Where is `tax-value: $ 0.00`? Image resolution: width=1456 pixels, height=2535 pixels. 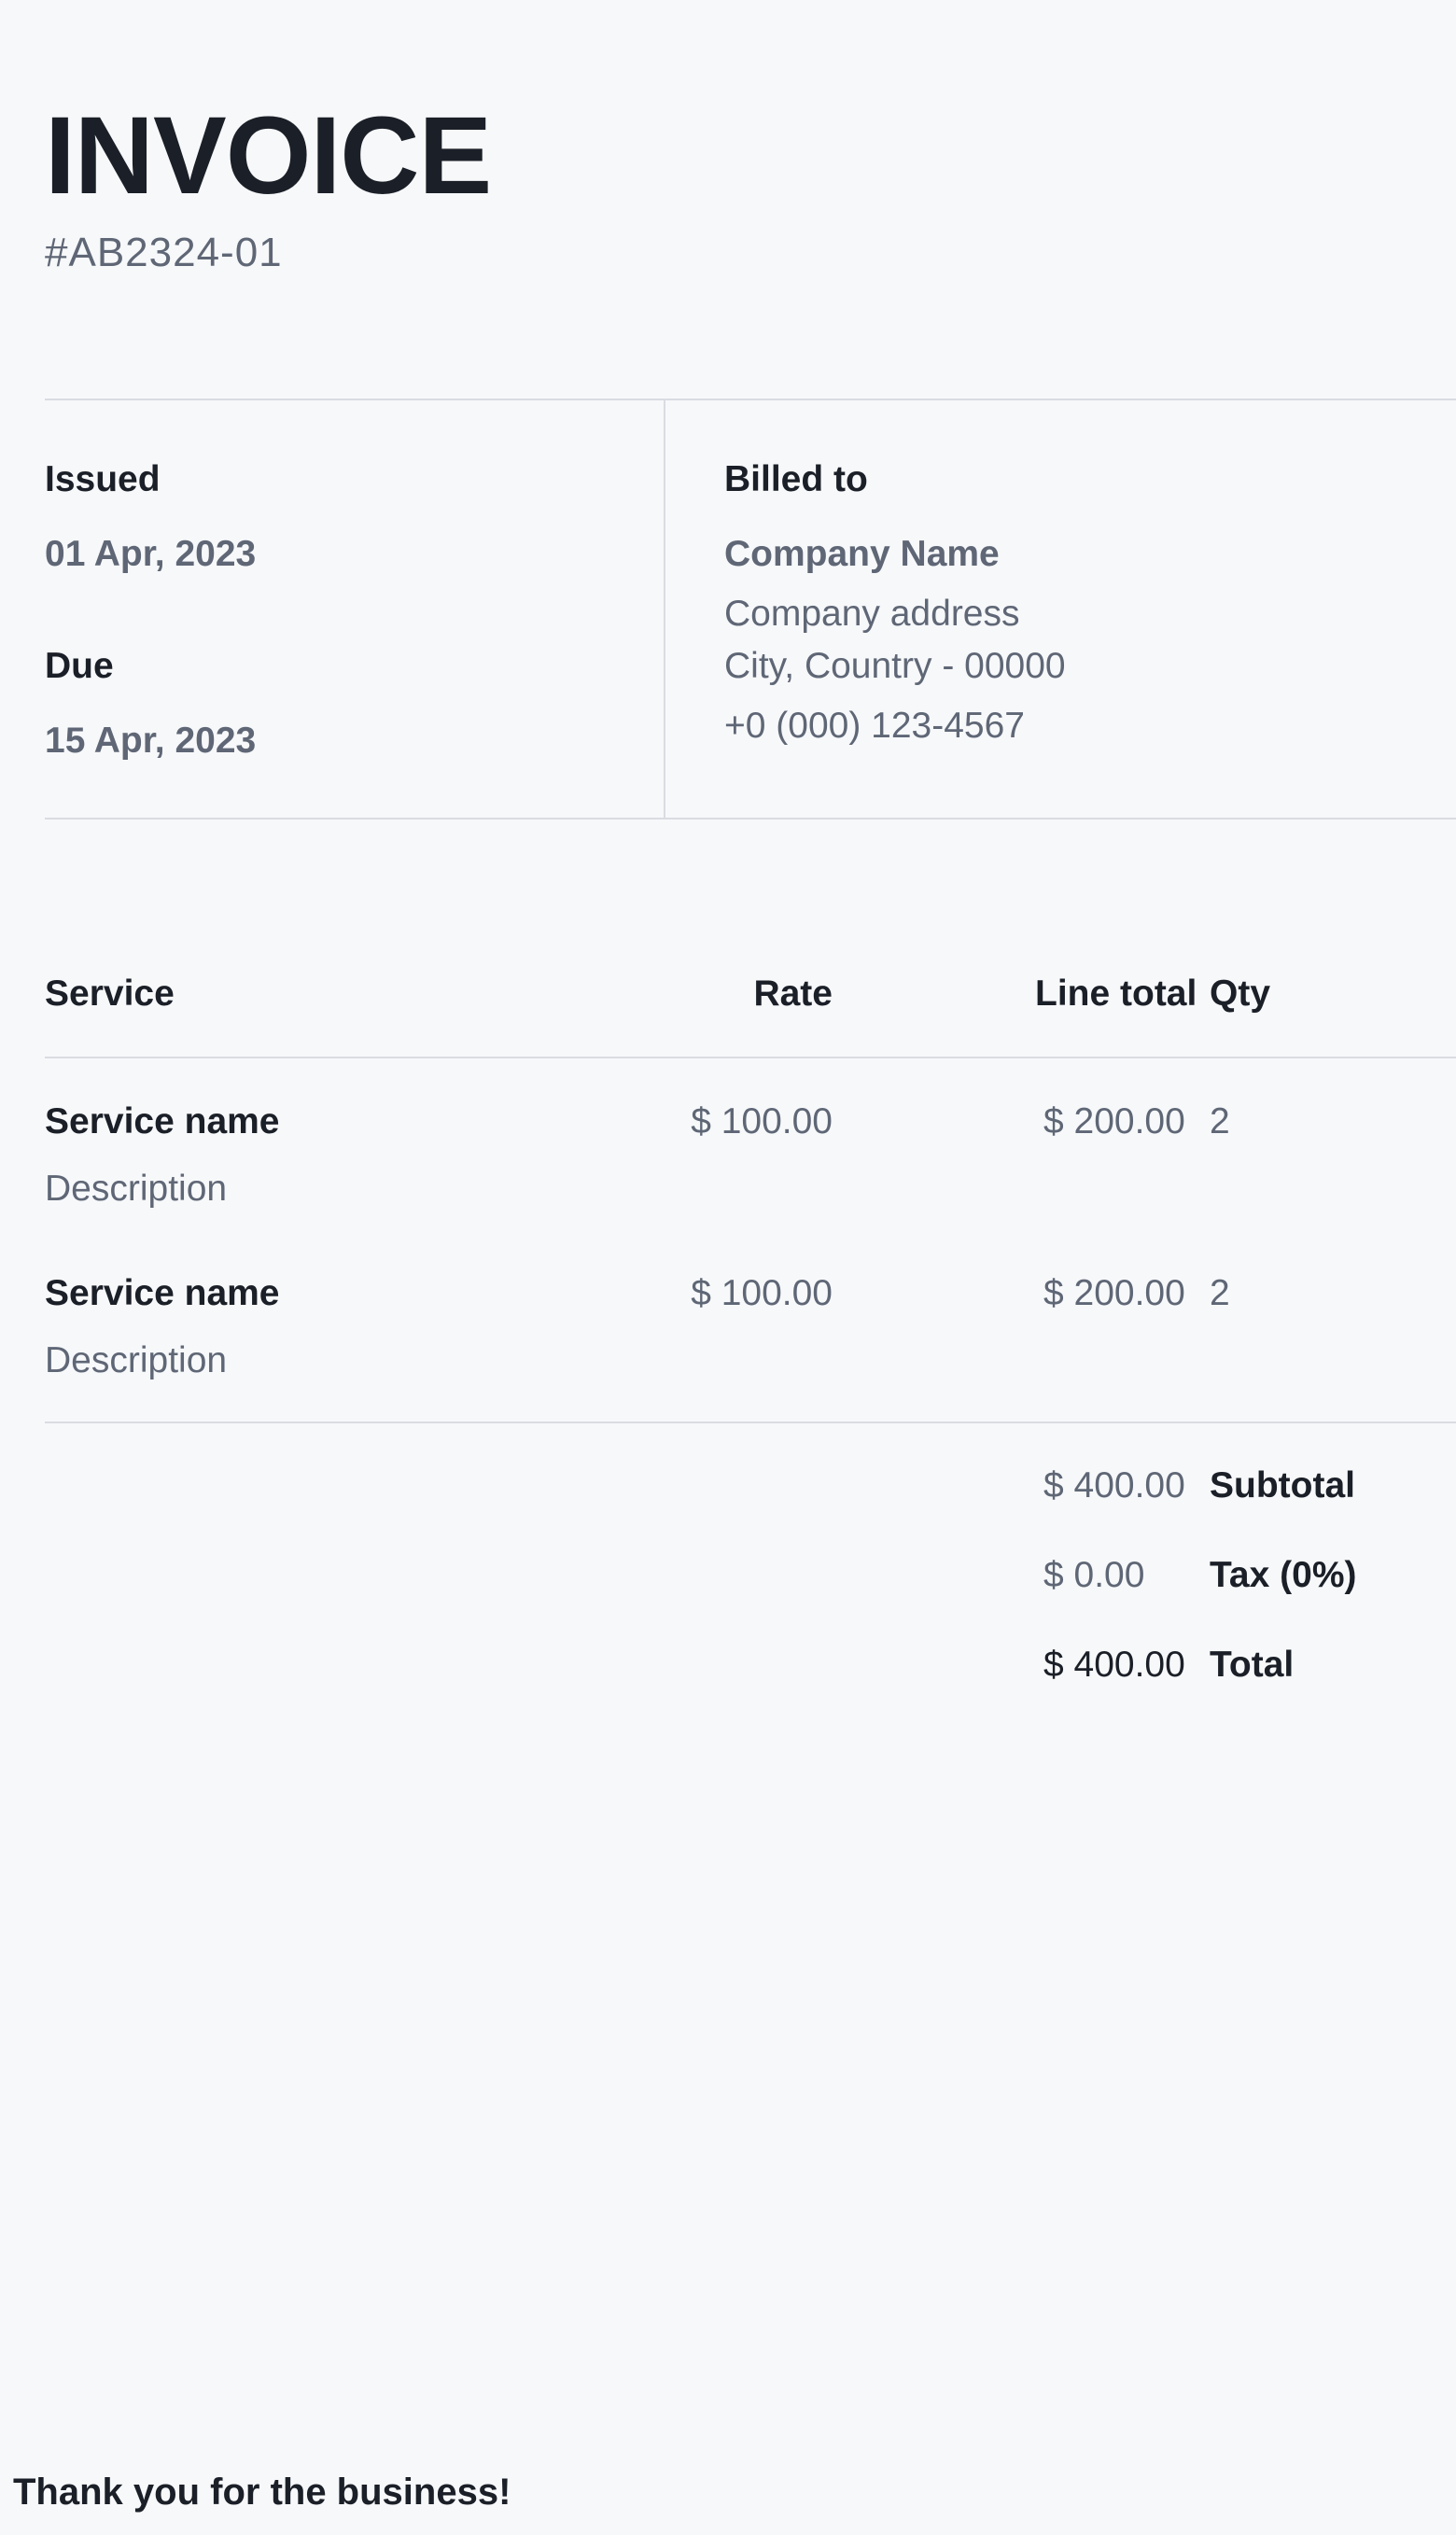 tax-value: $ 0.00 is located at coordinates (1094, 1575).